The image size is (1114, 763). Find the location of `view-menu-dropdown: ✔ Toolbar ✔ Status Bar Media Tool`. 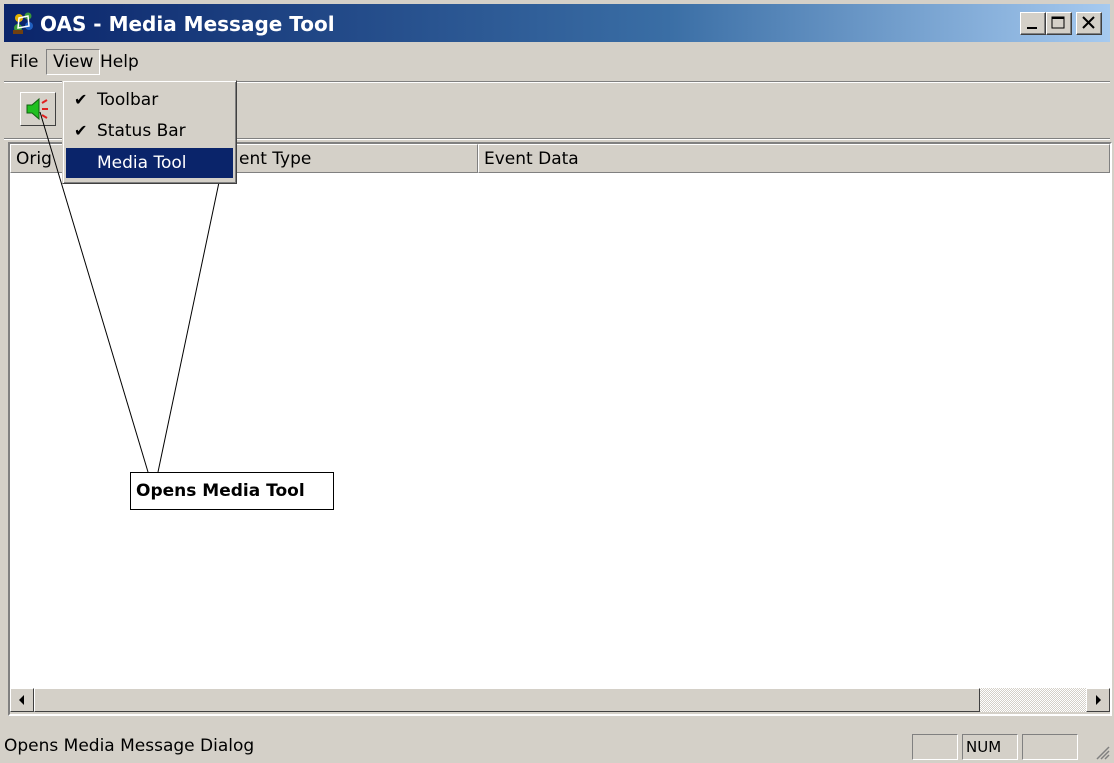

view-menu-dropdown: ✔ Toolbar ✔ Status Bar Media Tool is located at coordinates (149, 132).